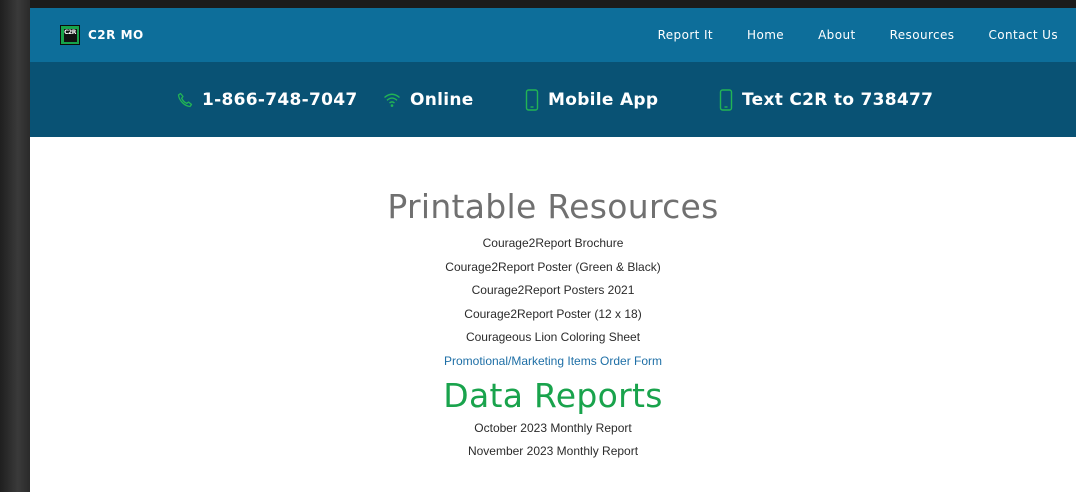  I want to click on resource-link-poster-green-black: Courage2Report Poster (Green & Black), so click(553, 268).